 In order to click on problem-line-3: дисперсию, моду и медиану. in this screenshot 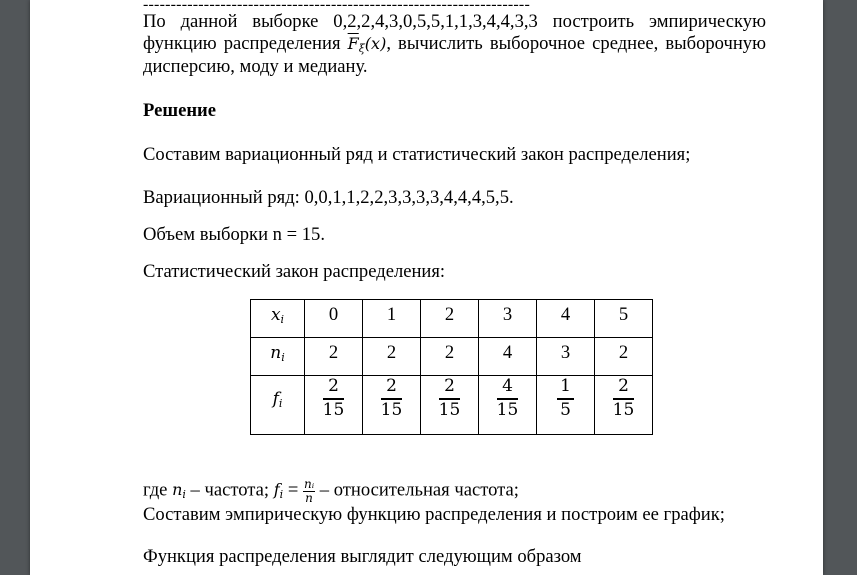, I will do `click(255, 66)`.